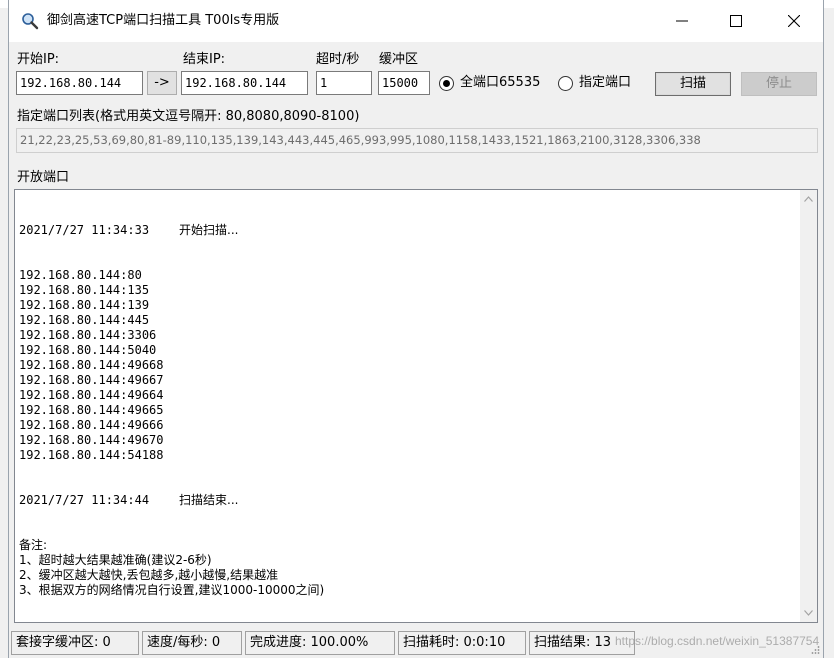  I want to click on log-result-line: 192.168.80.144:3306, so click(88, 335).